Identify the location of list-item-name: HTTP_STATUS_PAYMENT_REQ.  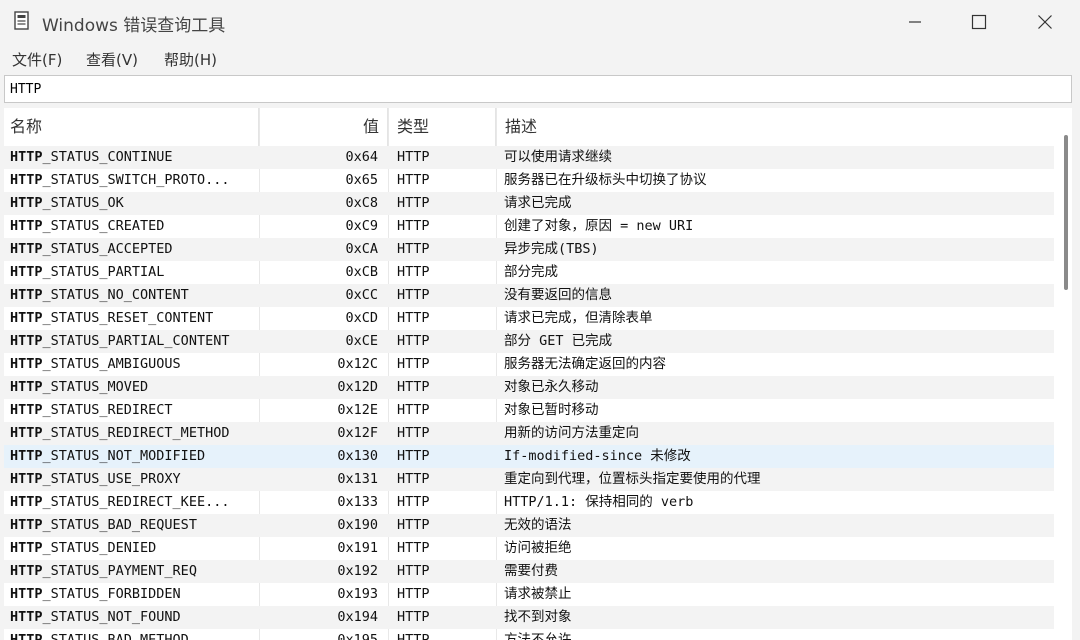
(132, 571).